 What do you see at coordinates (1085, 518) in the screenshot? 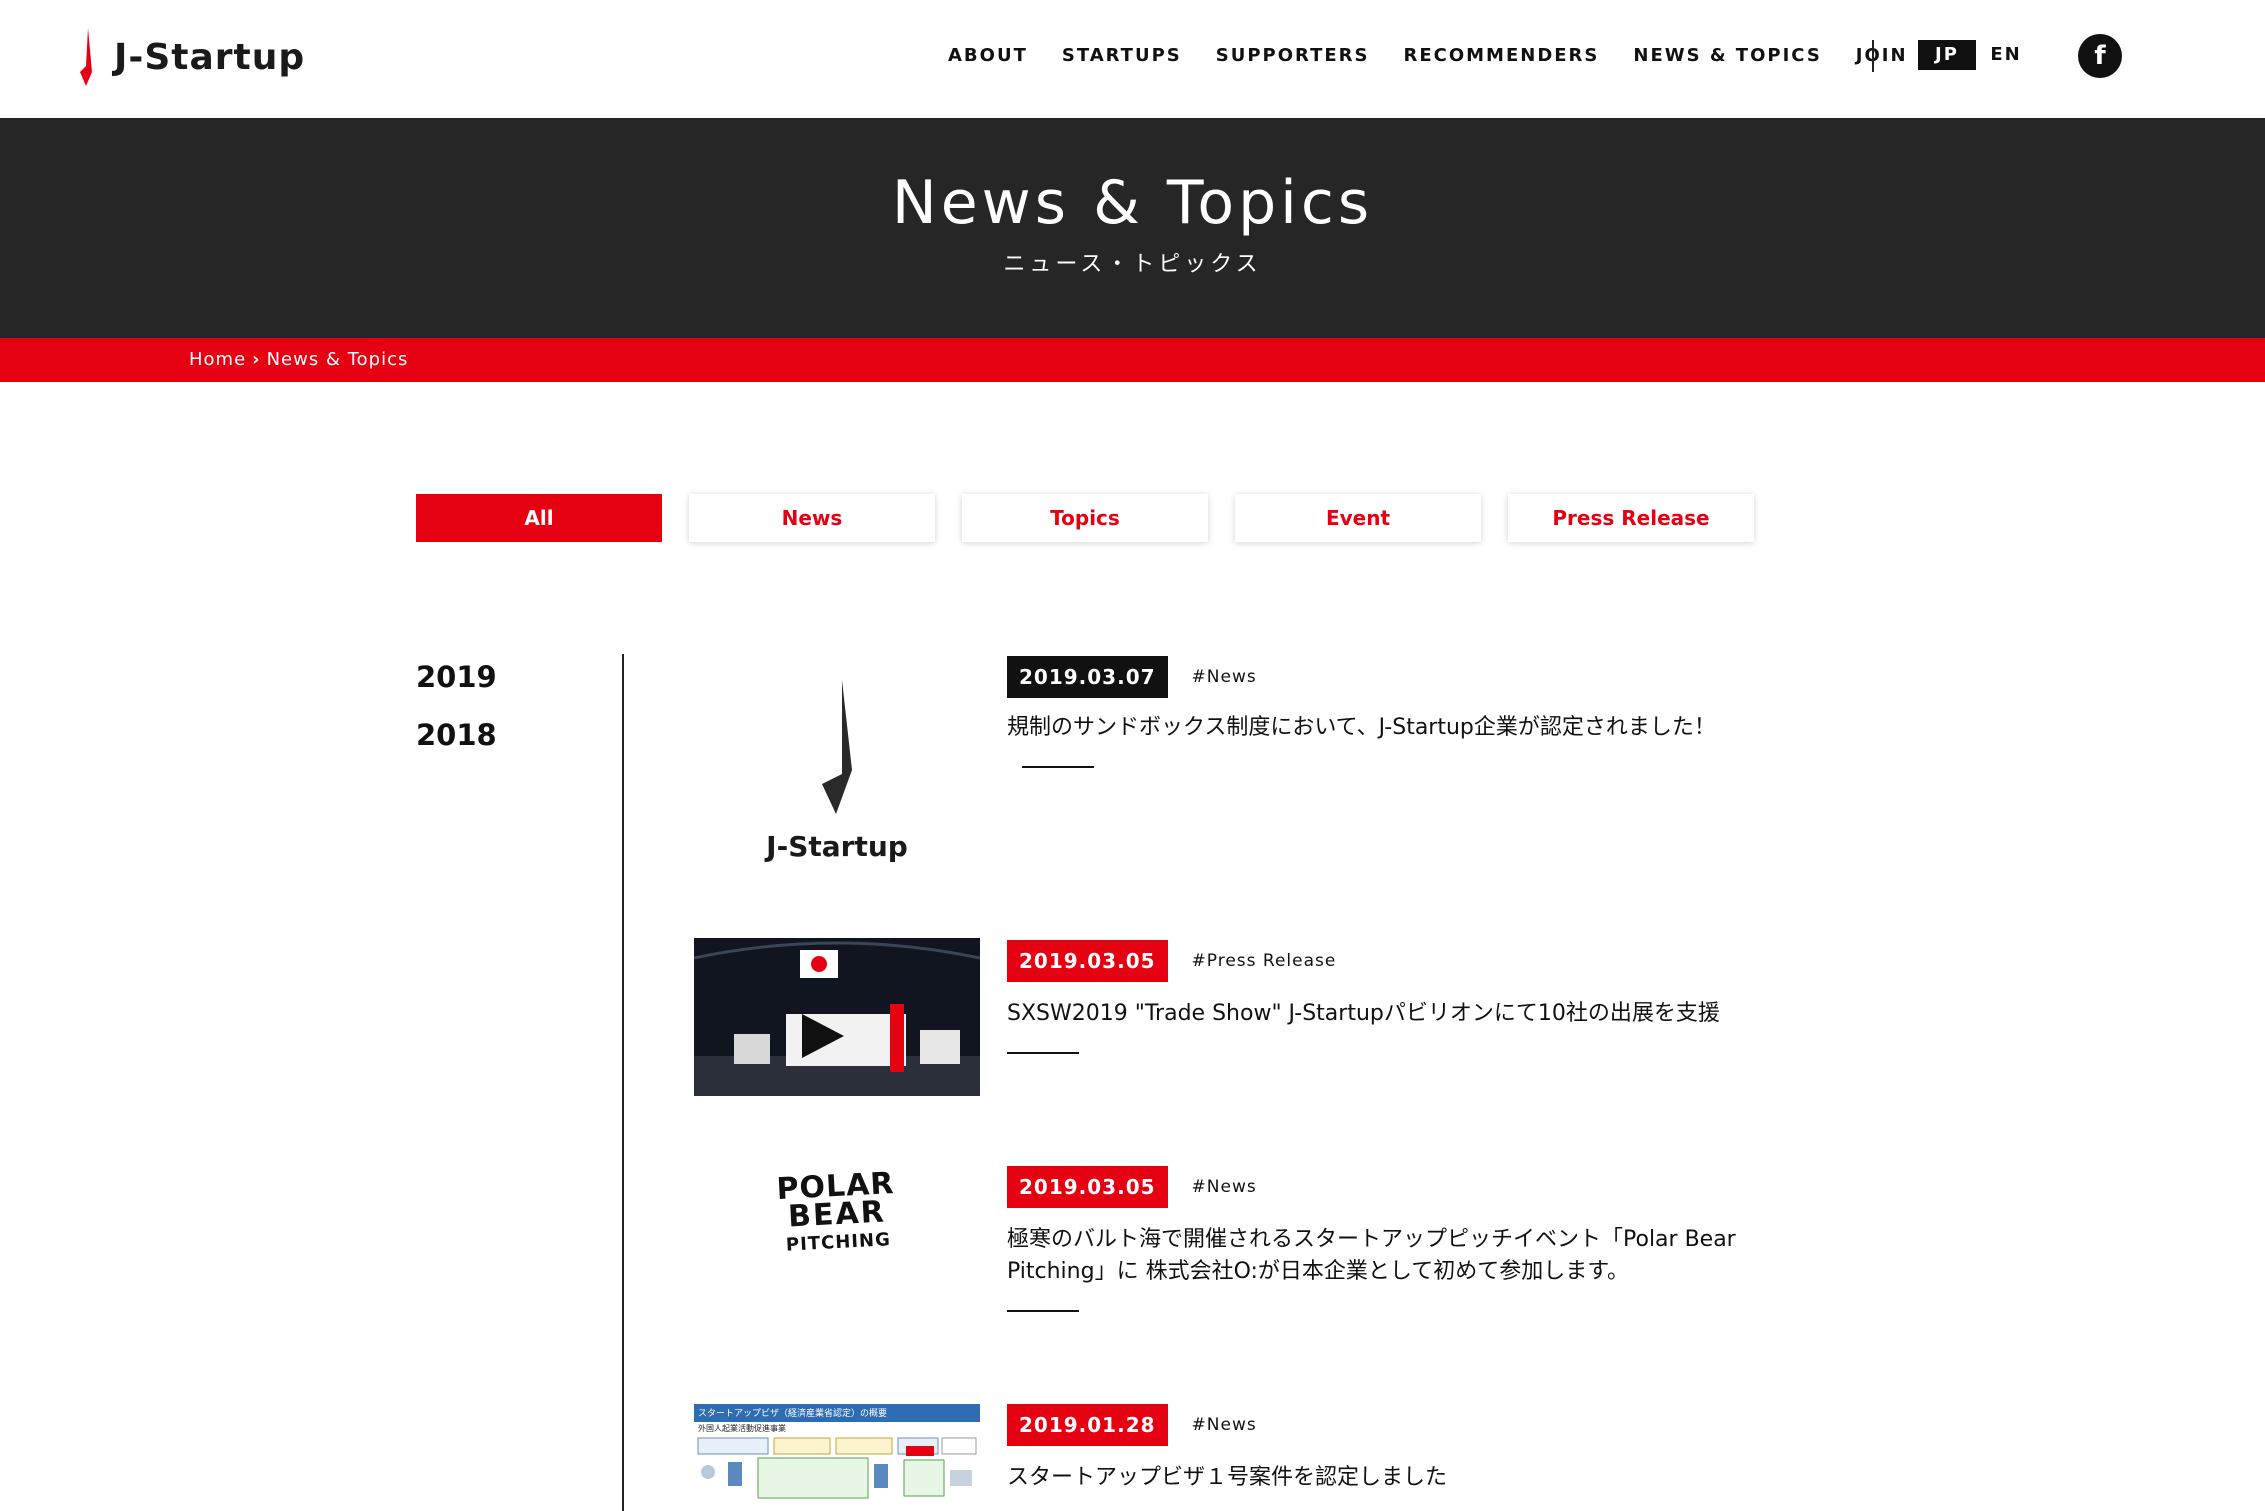
I see `tab-topics: Topics` at bounding box center [1085, 518].